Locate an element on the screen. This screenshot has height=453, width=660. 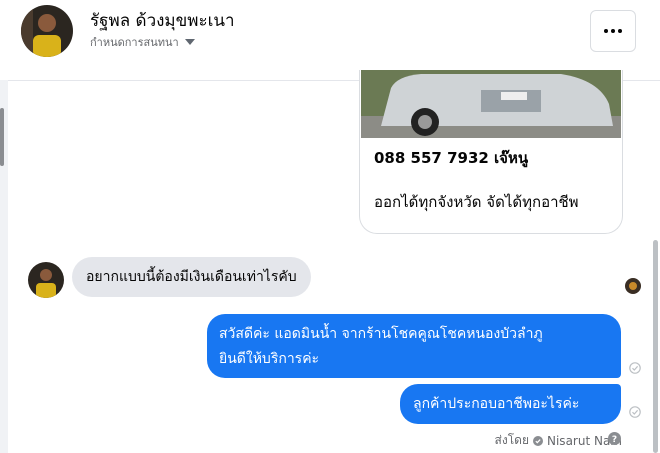
message-text: ลูกค้าประกอบอาชีพอะไรค่ะ is located at coordinates (496, 404).